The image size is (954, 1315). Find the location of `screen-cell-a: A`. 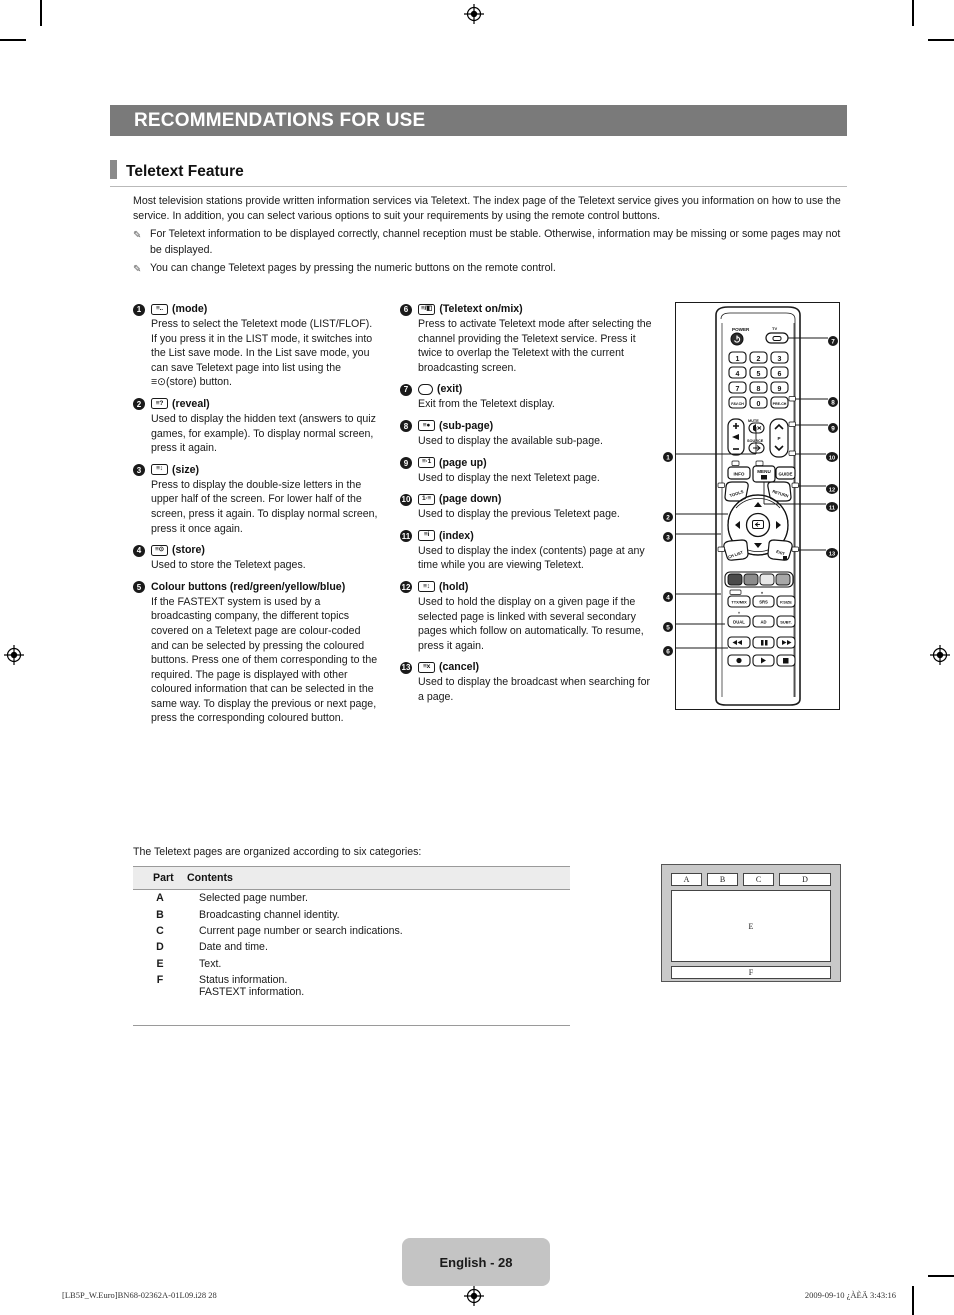

screen-cell-a: A is located at coordinates (686, 879).